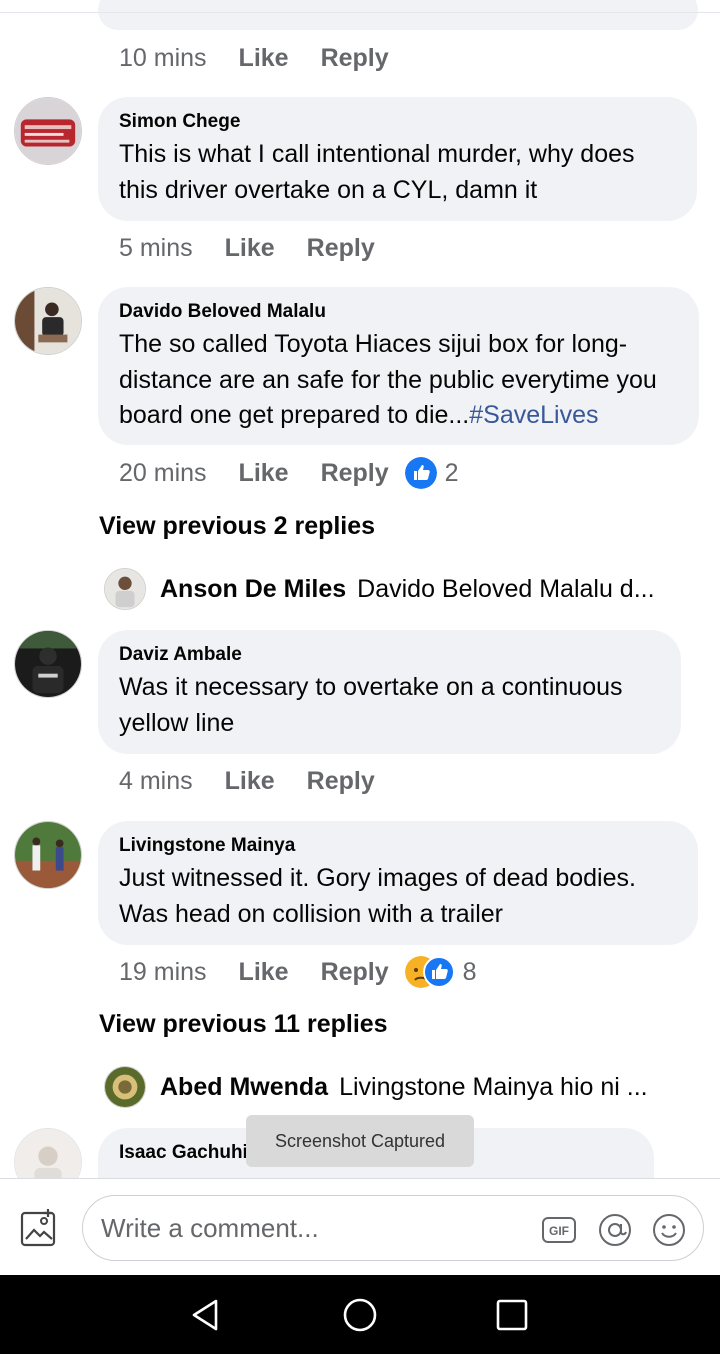 This screenshot has width=720, height=1354. I want to click on svg-text: GIF, so click(559, 1231).